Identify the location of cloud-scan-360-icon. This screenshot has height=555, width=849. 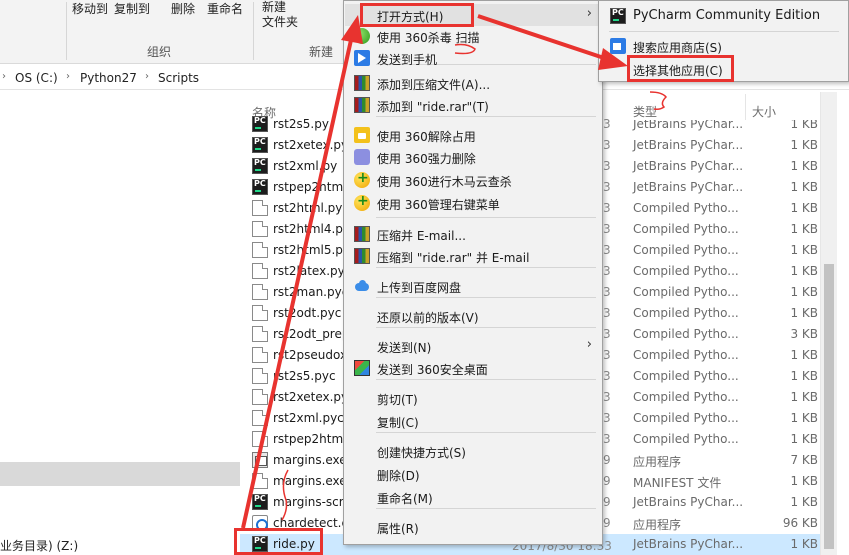
(362, 179).